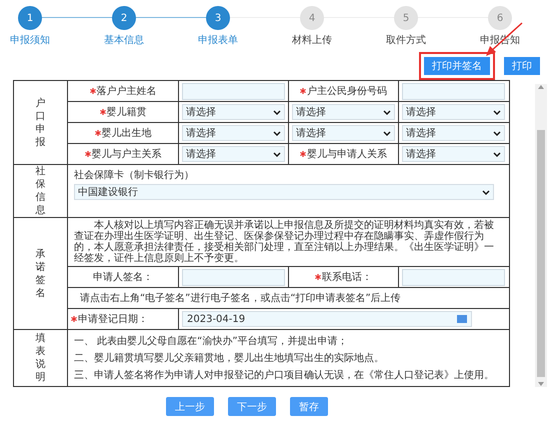 The image size is (554, 435). I want to click on step-label: 申报表单, so click(218, 40).